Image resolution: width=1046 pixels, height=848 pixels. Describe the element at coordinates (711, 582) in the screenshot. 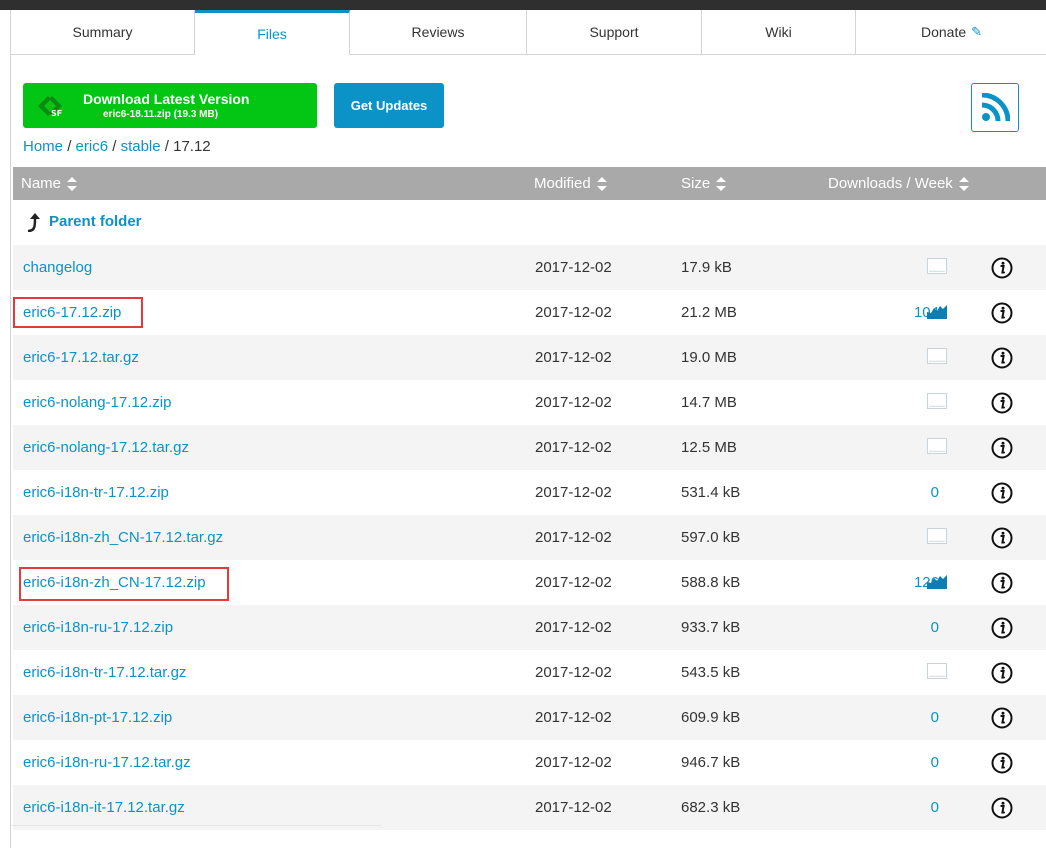

I see `file-size: 588.8 kB` at that location.